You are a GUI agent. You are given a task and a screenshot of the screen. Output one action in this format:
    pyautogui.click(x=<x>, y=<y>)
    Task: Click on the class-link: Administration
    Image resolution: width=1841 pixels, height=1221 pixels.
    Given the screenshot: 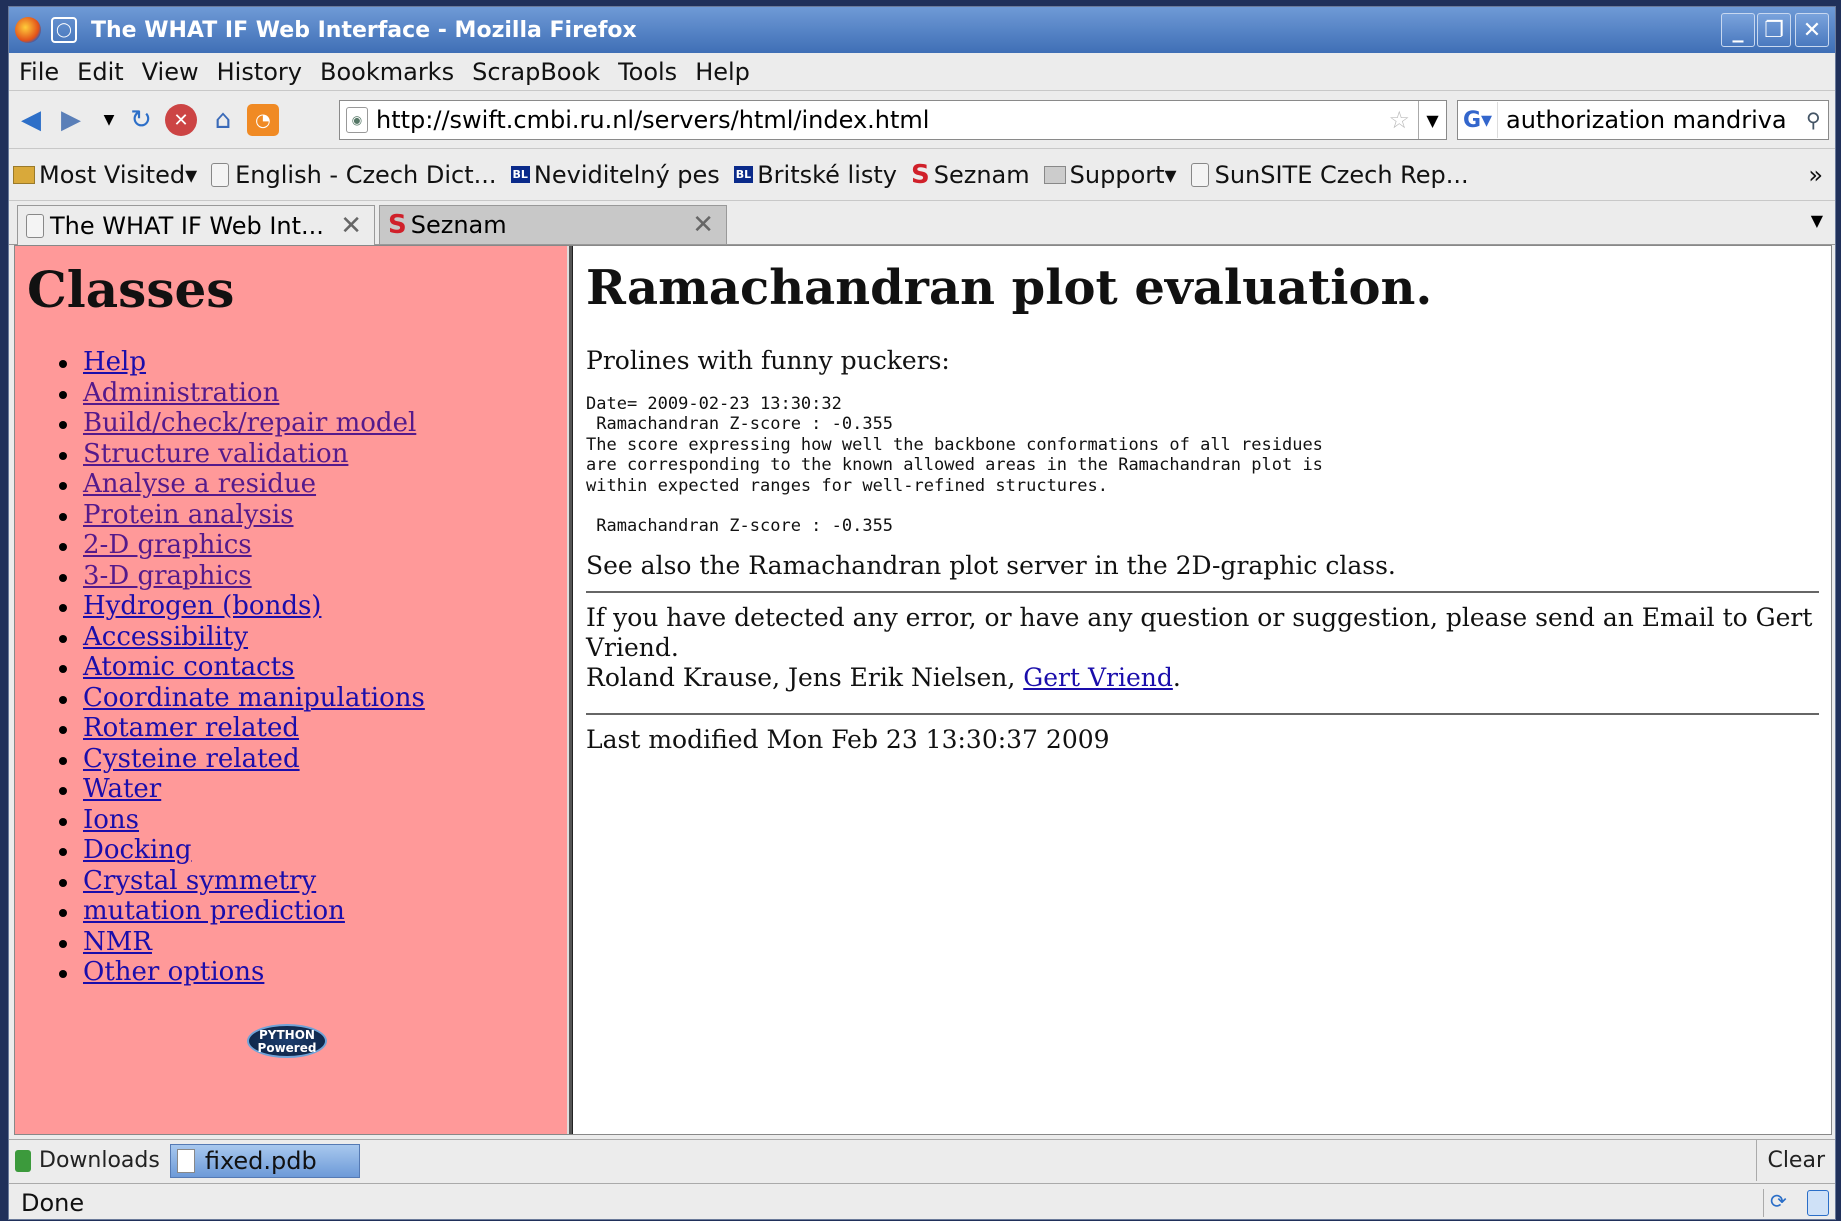 What is the action you would take?
    pyautogui.click(x=181, y=393)
    